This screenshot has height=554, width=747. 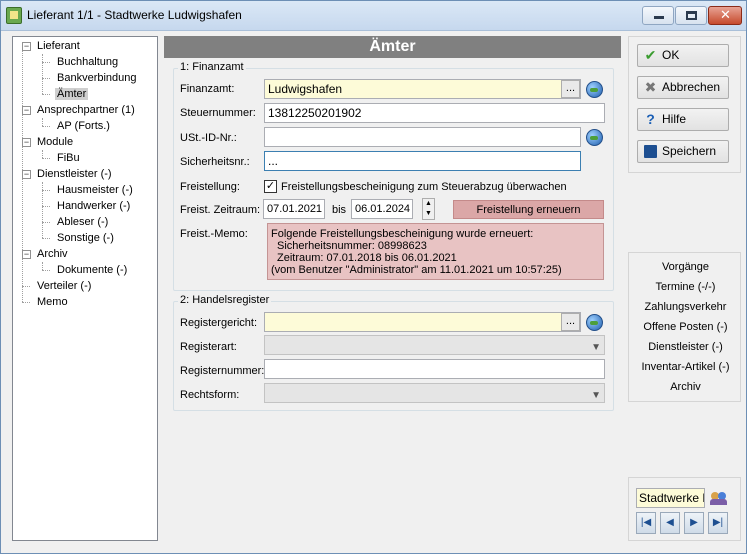 What do you see at coordinates (650, 87) in the screenshot?
I see `cancel-icon: ✖` at bounding box center [650, 87].